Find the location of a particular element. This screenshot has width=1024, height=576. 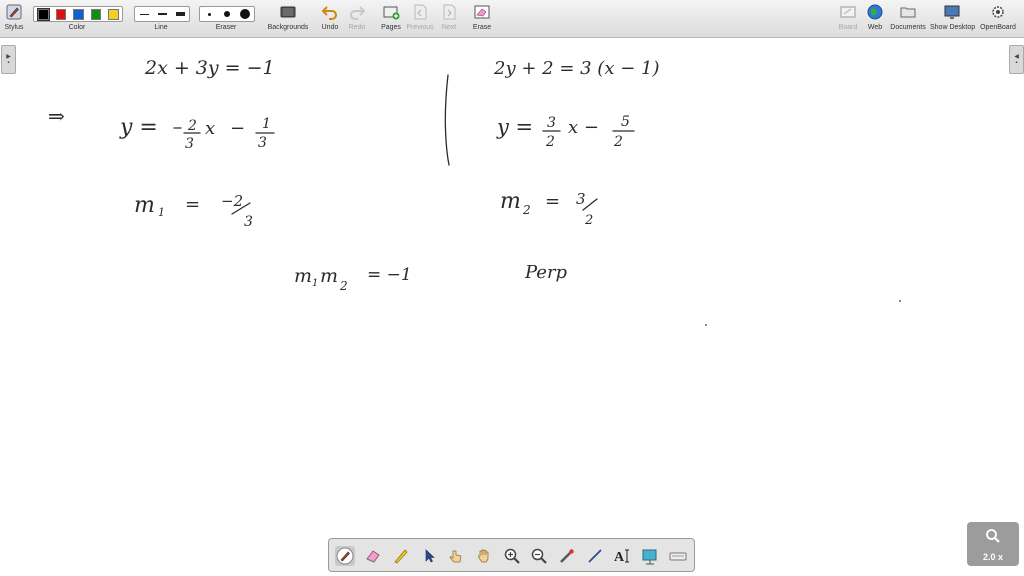

right-slope-intercept-y: y = is located at coordinates (514, 127).